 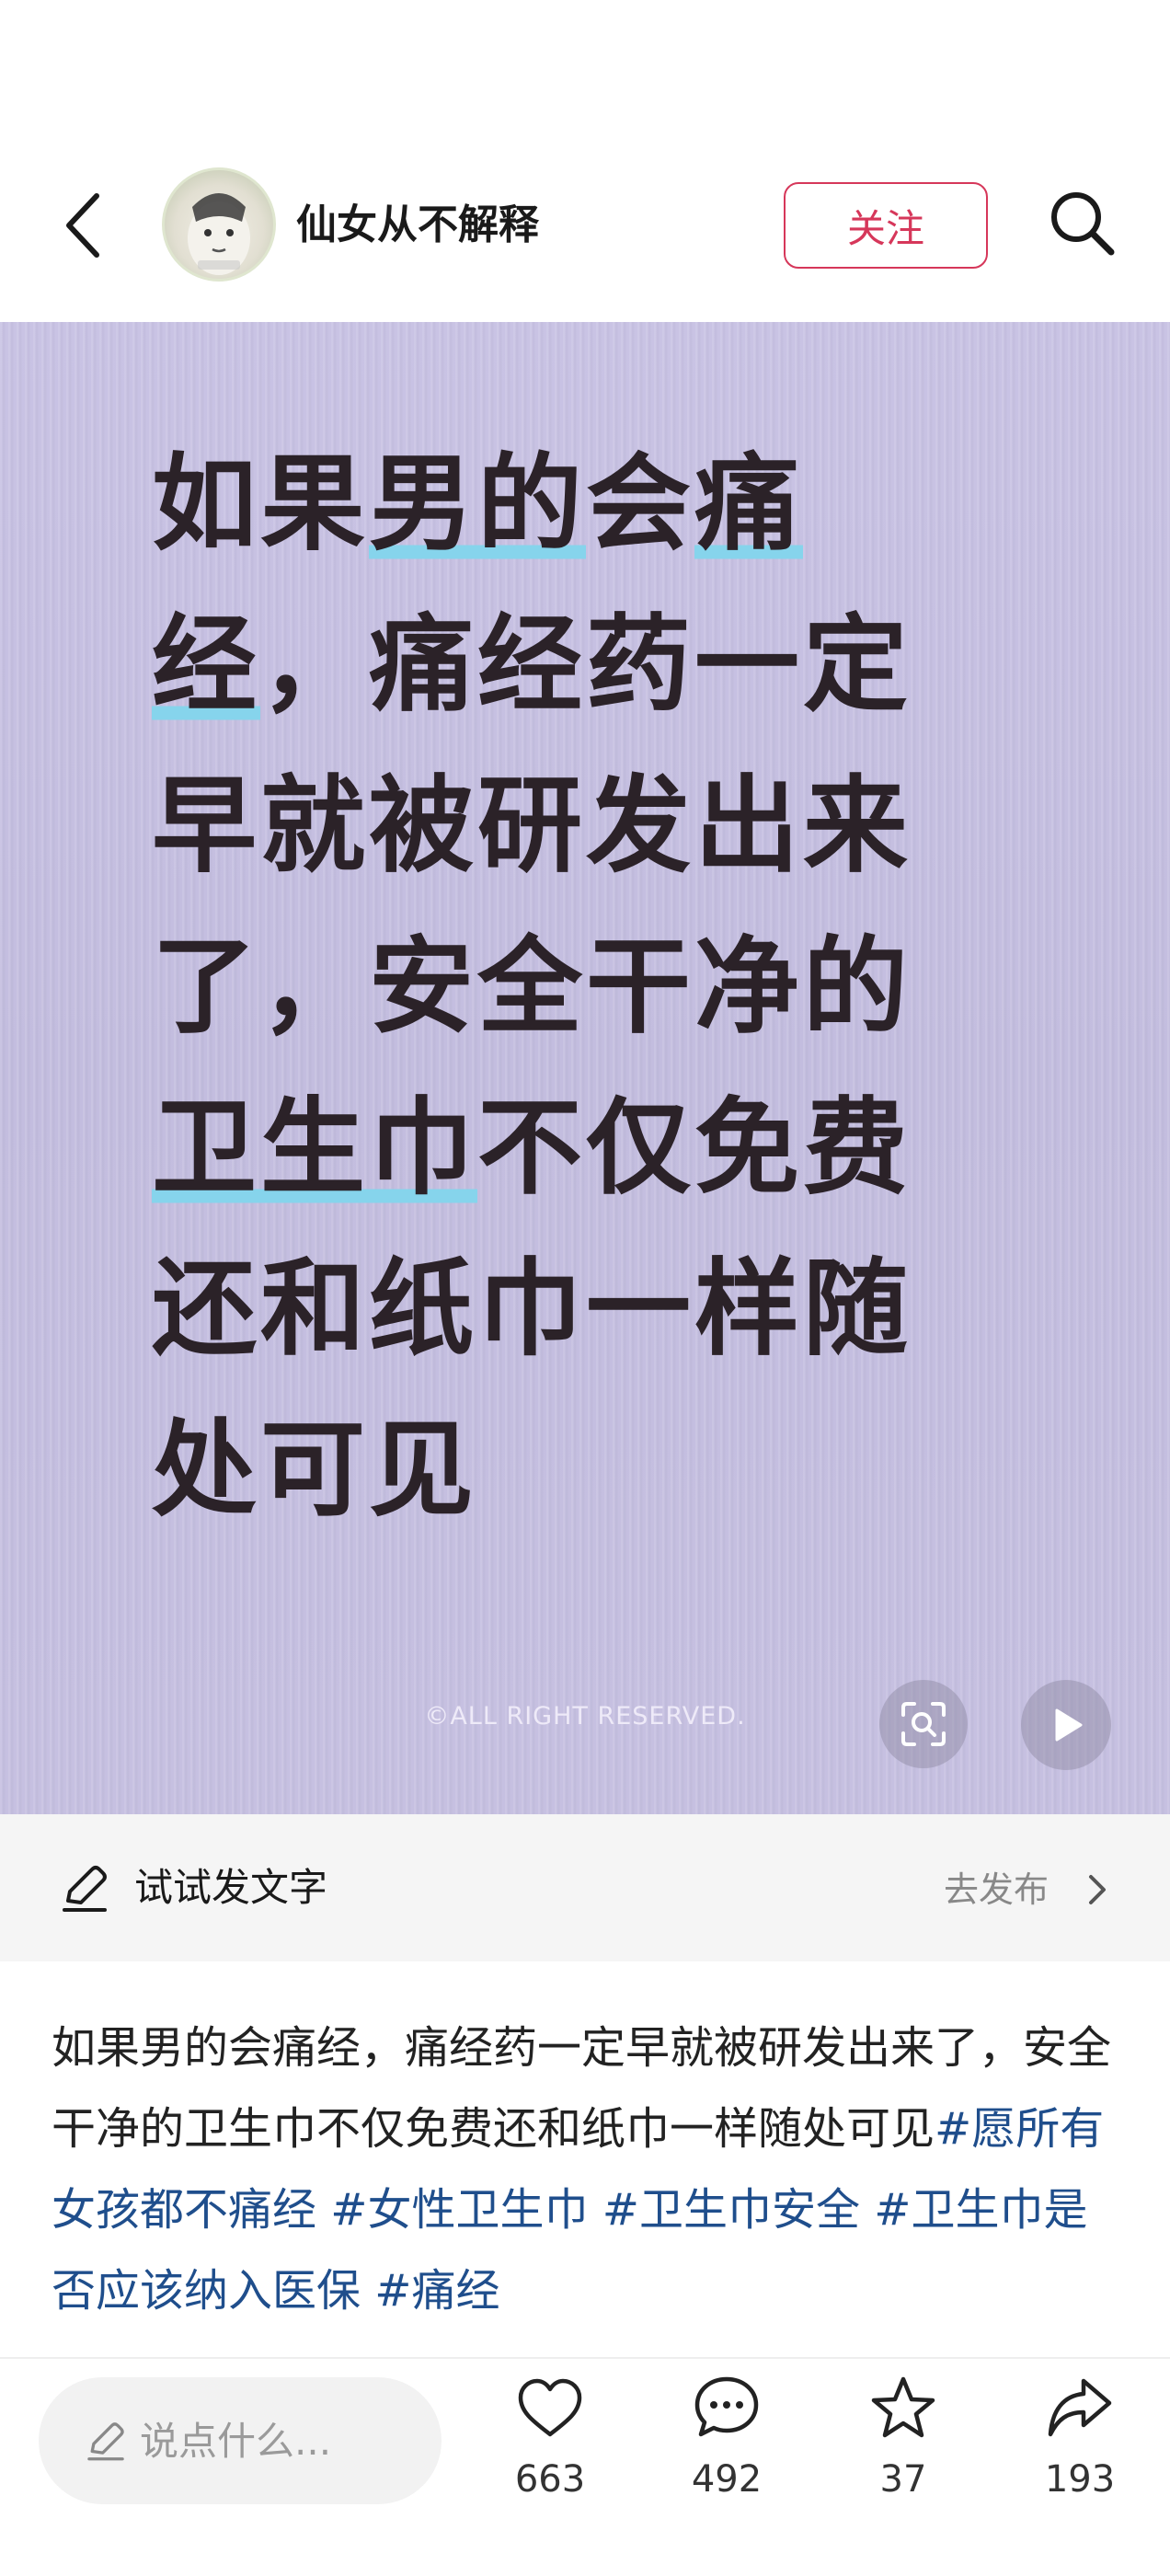 What do you see at coordinates (903, 2407) in the screenshot?
I see `star-icon` at bounding box center [903, 2407].